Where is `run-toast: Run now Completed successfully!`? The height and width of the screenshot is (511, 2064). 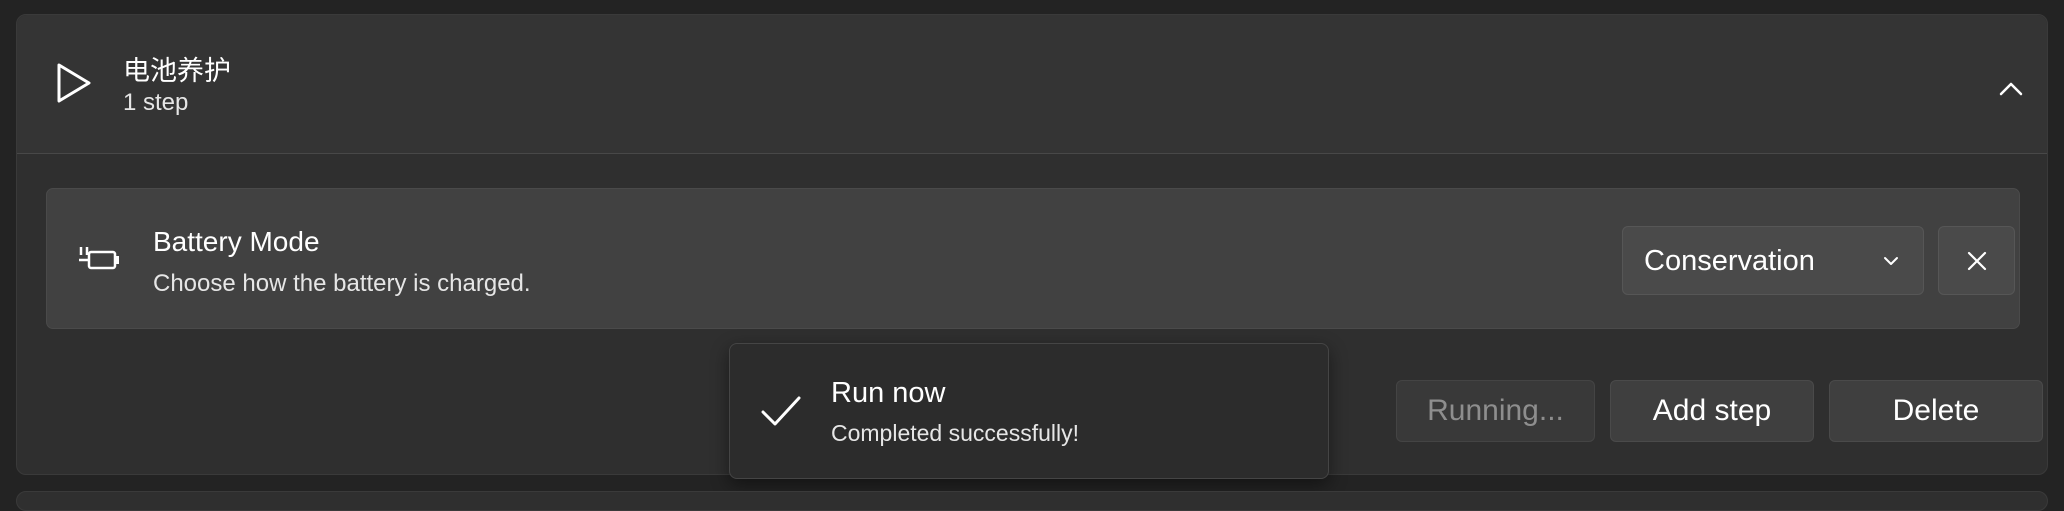
run-toast: Run now Completed successfully! is located at coordinates (1029, 411).